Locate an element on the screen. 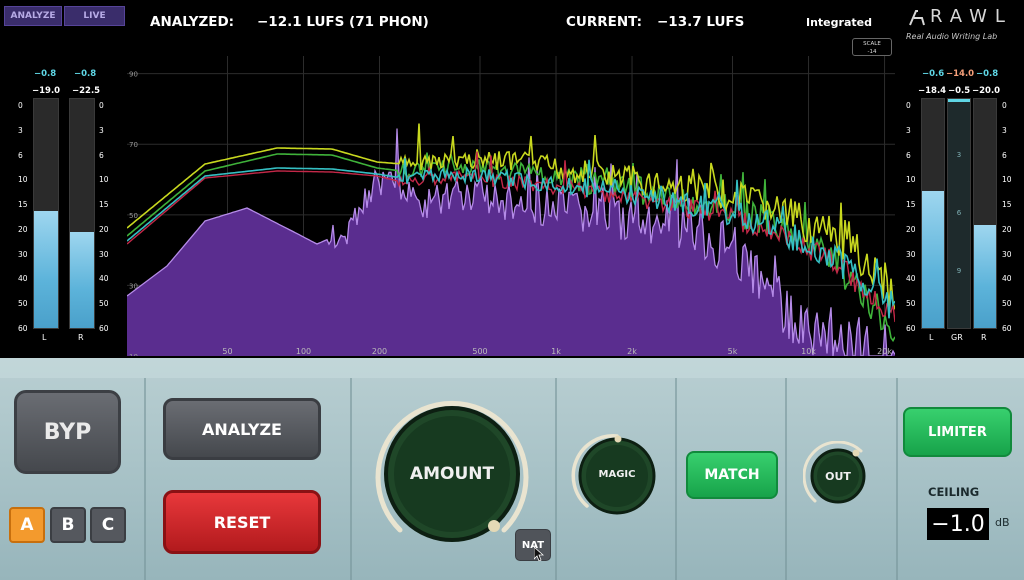  right-meter-rms-l: −18.4 is located at coordinates (932, 91).